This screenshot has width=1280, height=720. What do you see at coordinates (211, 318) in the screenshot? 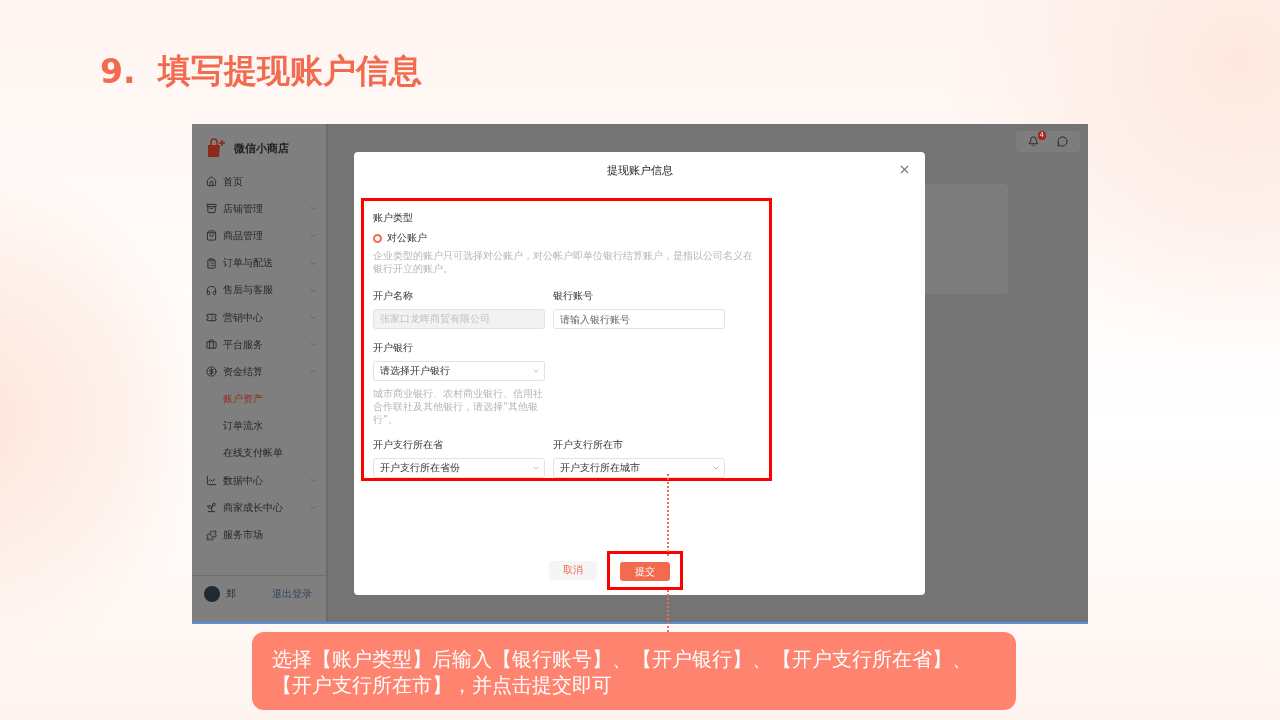
I see `ticket-icon` at bounding box center [211, 318].